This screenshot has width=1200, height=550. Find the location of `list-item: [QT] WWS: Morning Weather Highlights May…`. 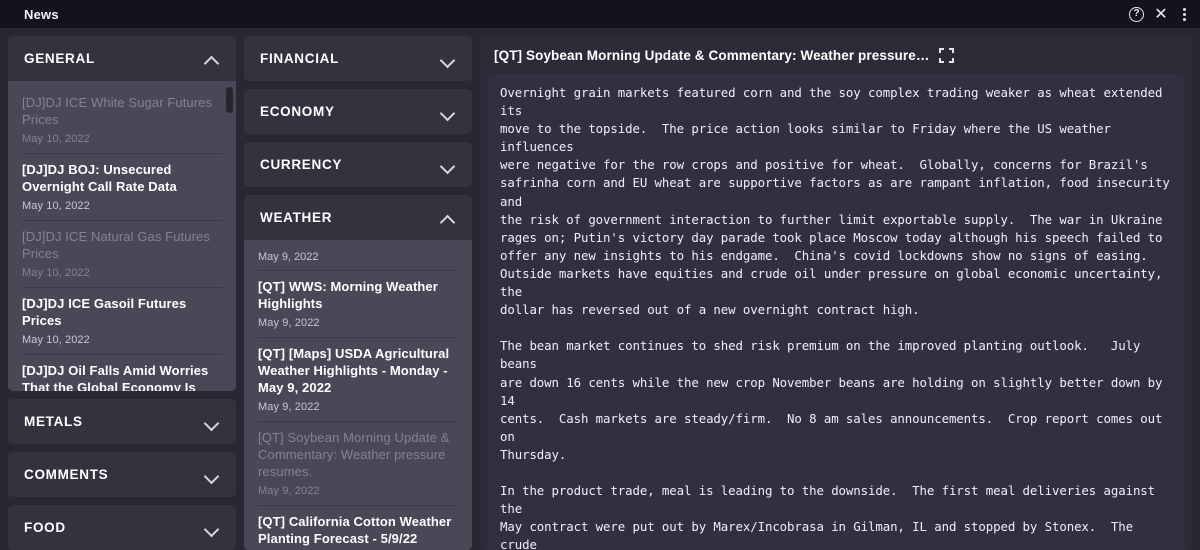

list-item: [QT] WWS: Morning Weather Highlights May… is located at coordinates (358, 304).